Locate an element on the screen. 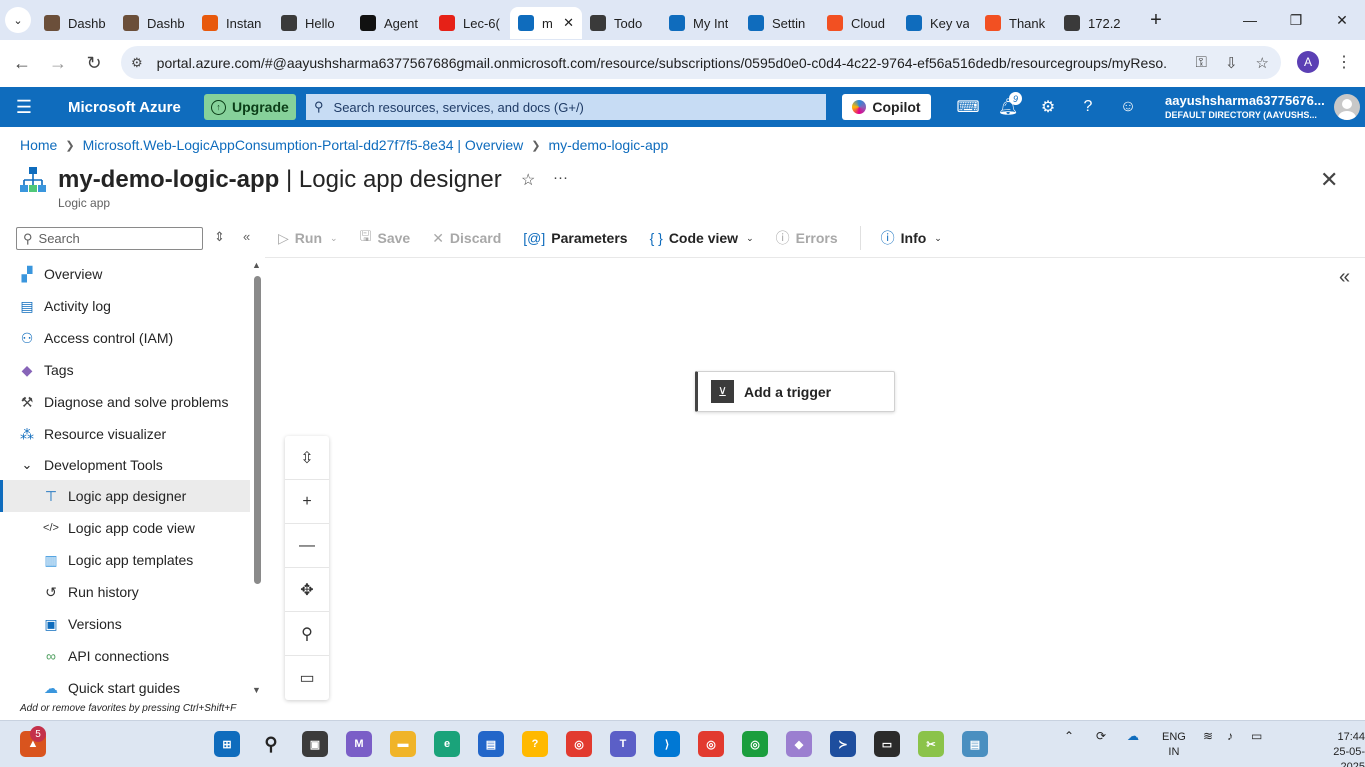 This screenshot has height=767, width=1365. fit-to-screen-icon: ⇳ is located at coordinates (307, 458).